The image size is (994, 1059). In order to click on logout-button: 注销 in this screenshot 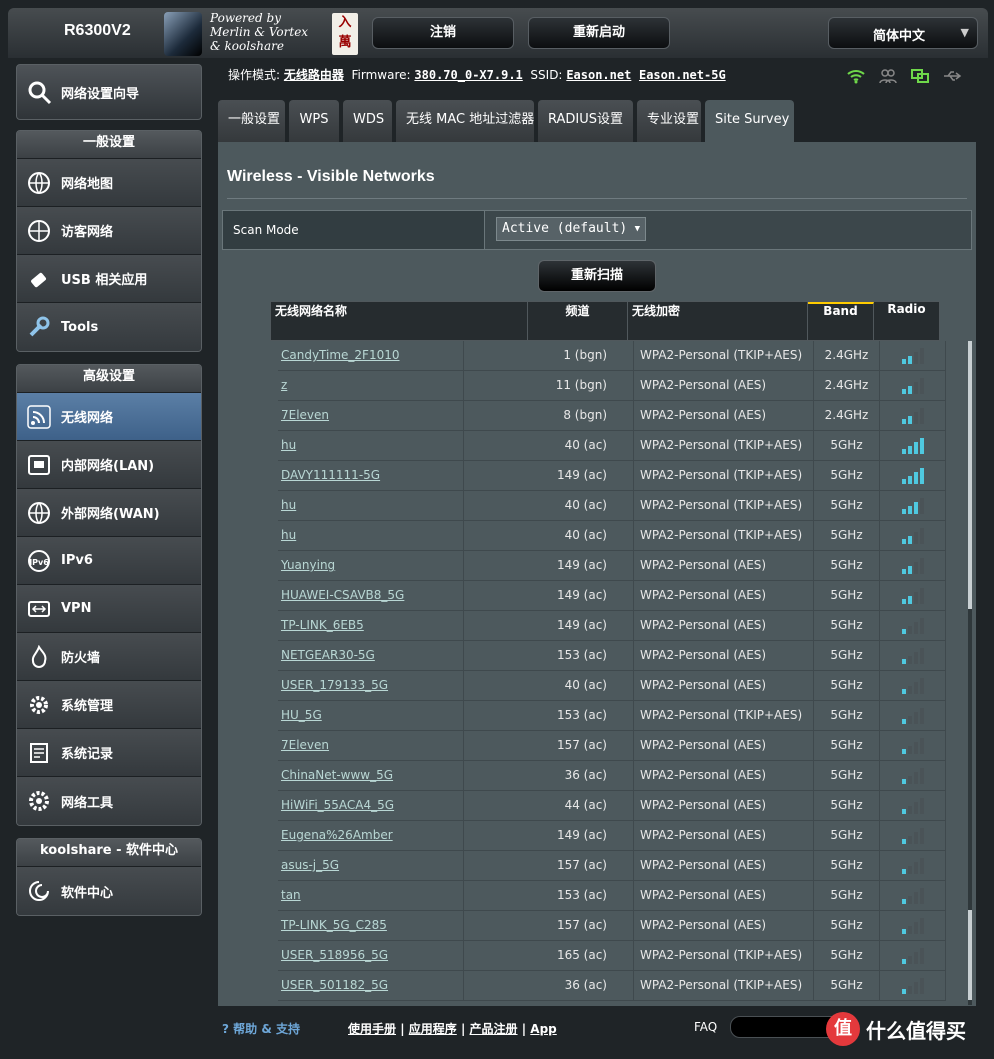, I will do `click(443, 33)`.